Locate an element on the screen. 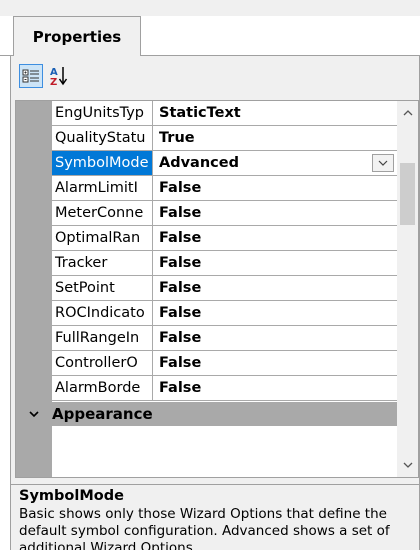  property-name: SymbolMode is located at coordinates (102, 163).